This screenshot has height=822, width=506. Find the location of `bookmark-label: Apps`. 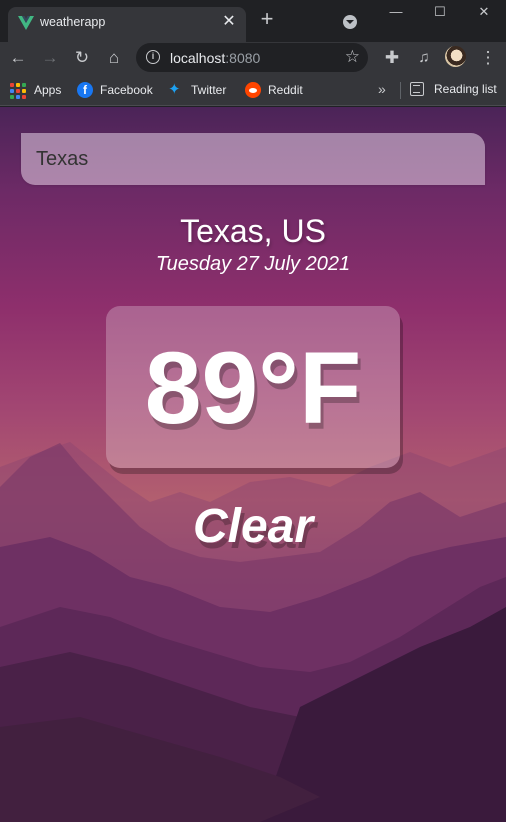

bookmark-label: Apps is located at coordinates (48, 90).